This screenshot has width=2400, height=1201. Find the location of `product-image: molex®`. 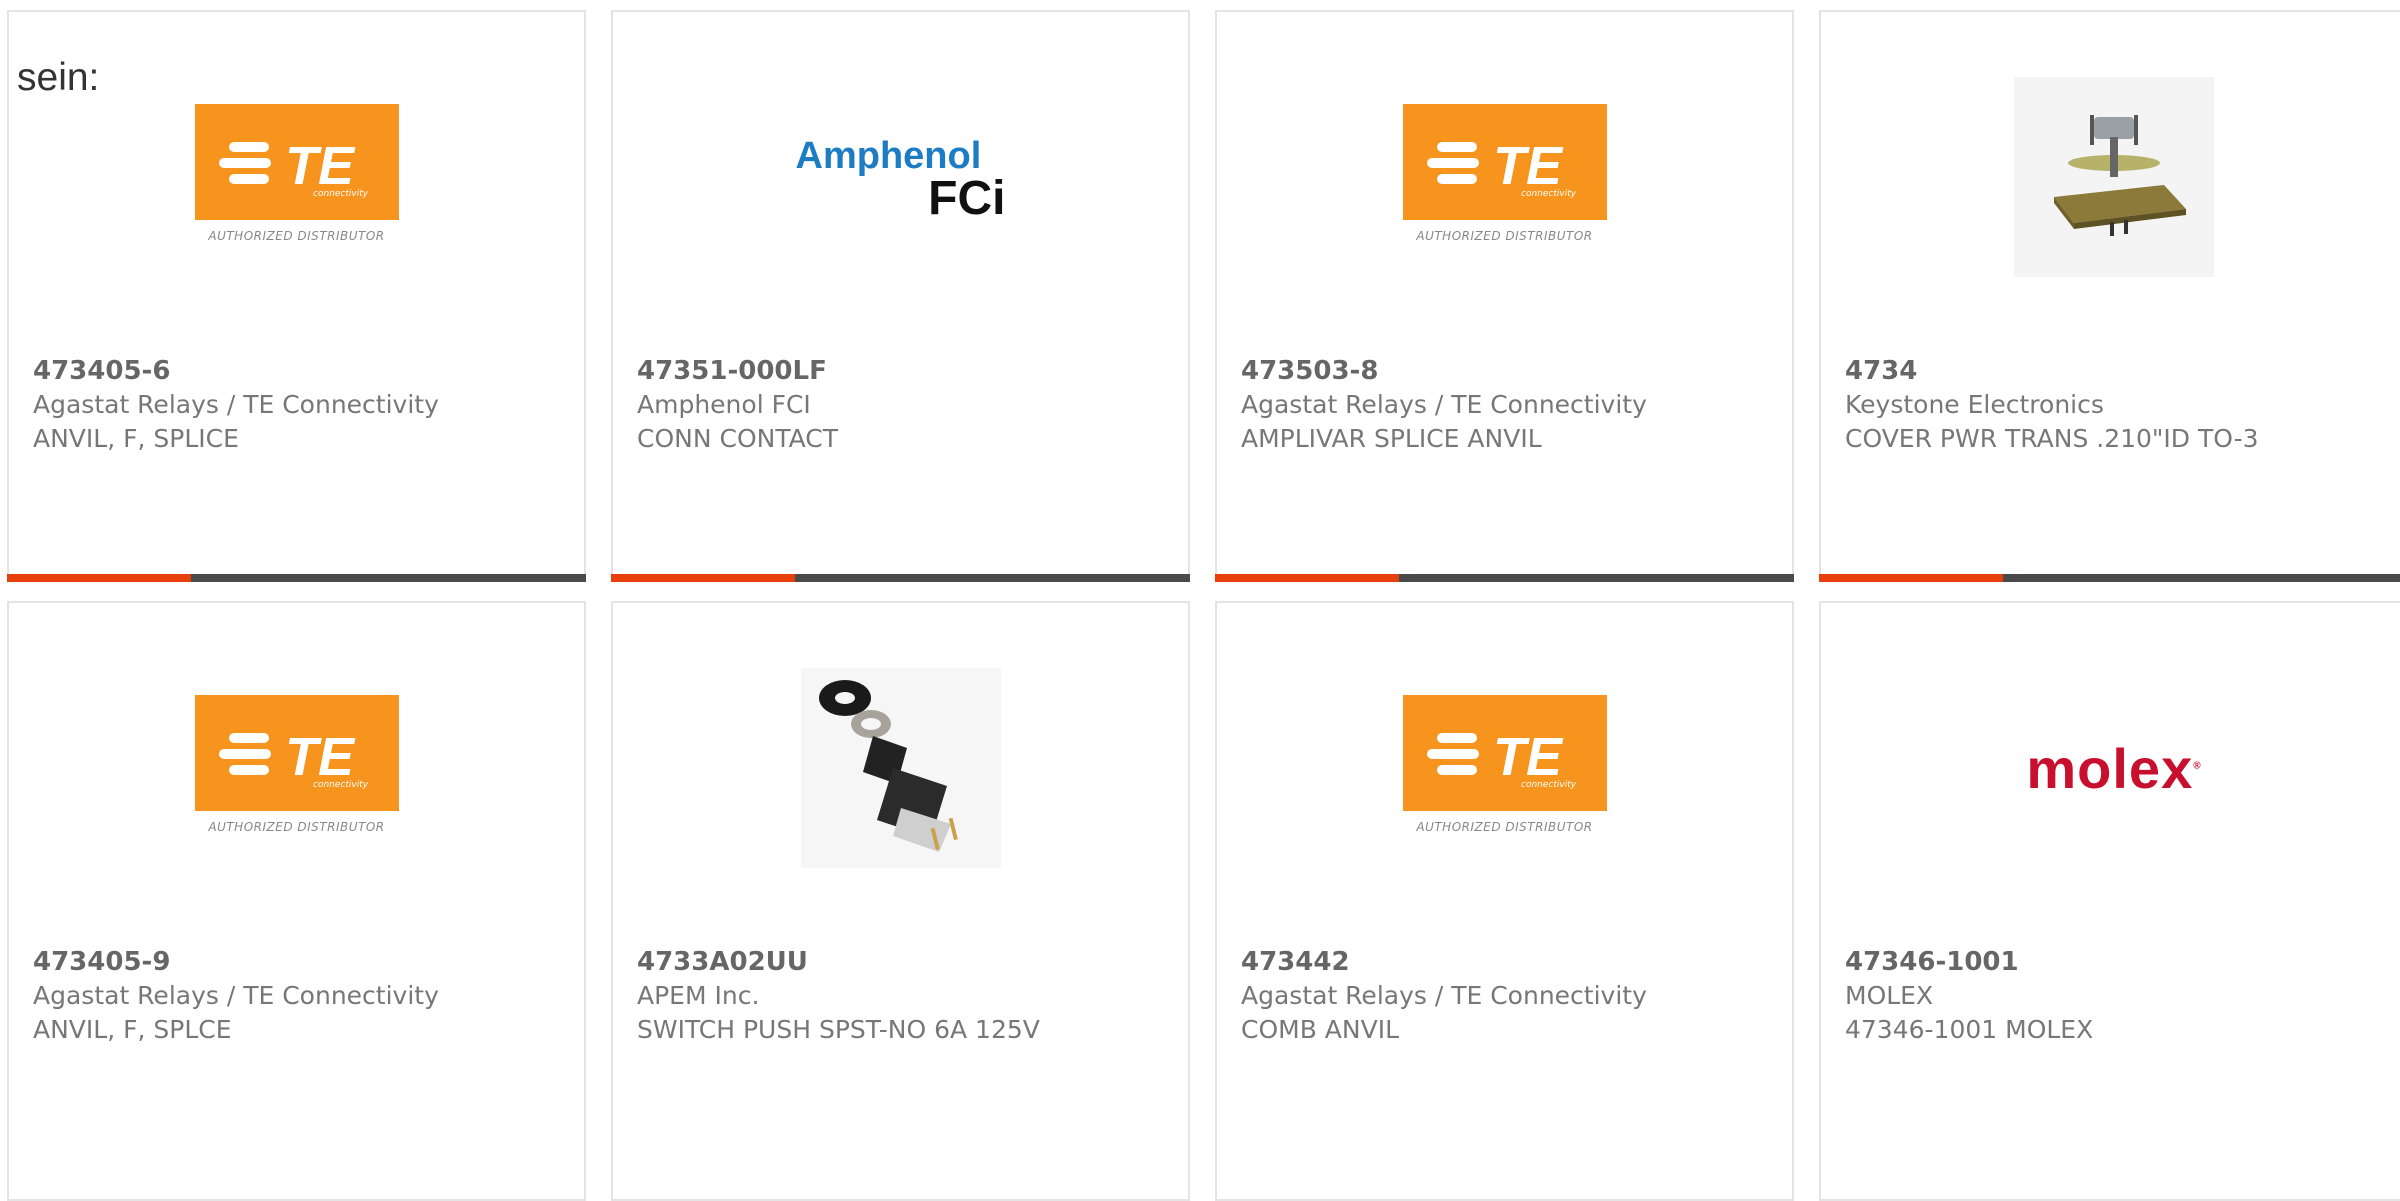

product-image: molex® is located at coordinates (2110, 768).